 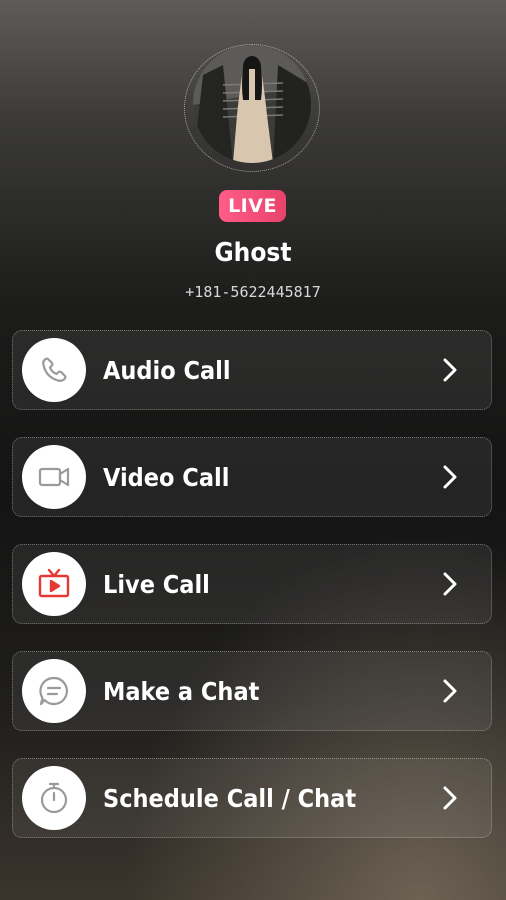 I want to click on schedule-call-chat-button: Schedule Call / Chat, so click(x=252, y=798).